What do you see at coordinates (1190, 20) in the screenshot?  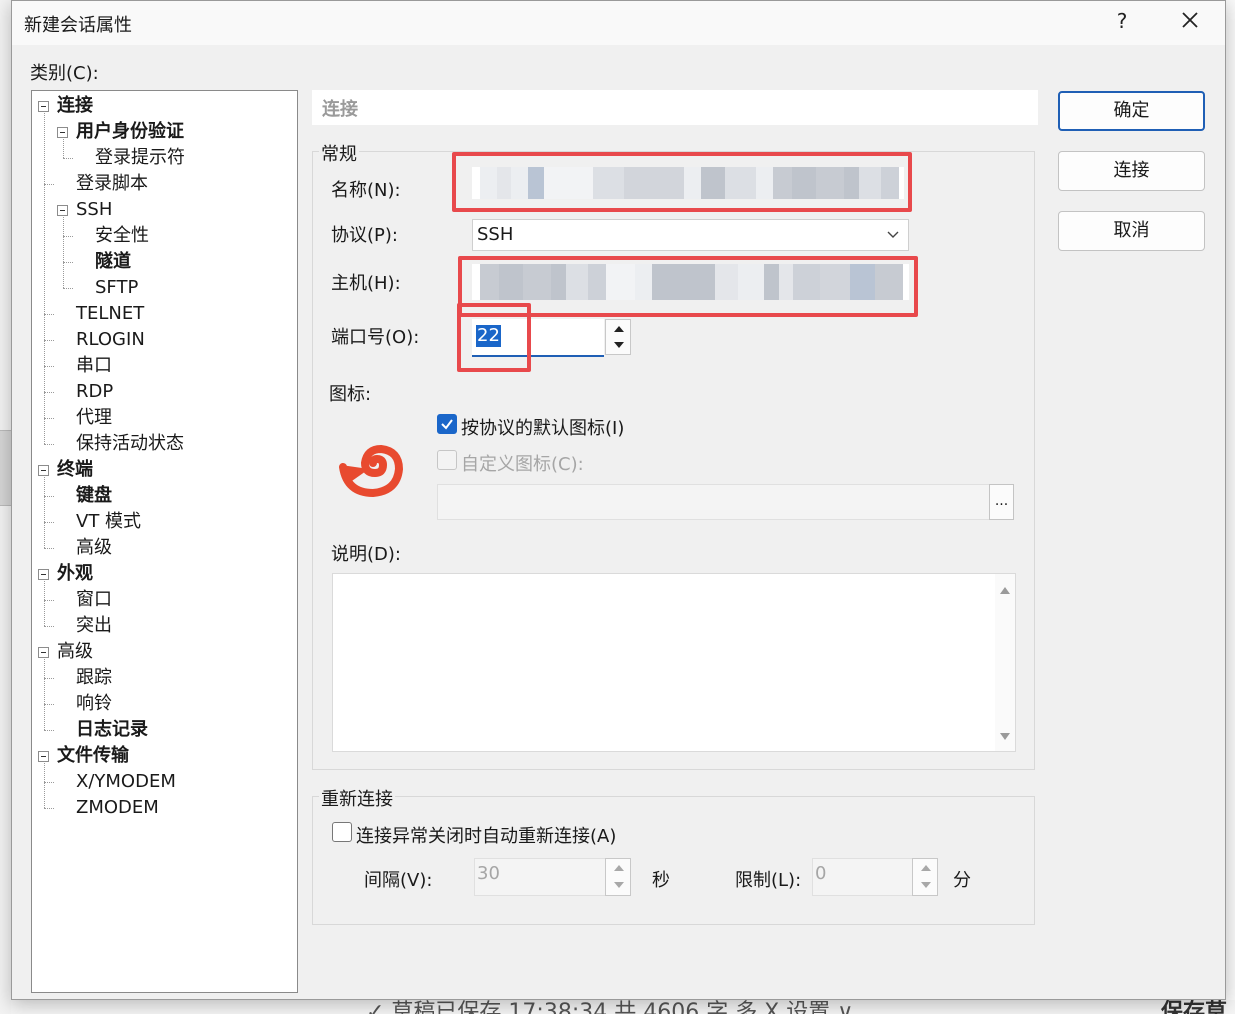 I see `close-button` at bounding box center [1190, 20].